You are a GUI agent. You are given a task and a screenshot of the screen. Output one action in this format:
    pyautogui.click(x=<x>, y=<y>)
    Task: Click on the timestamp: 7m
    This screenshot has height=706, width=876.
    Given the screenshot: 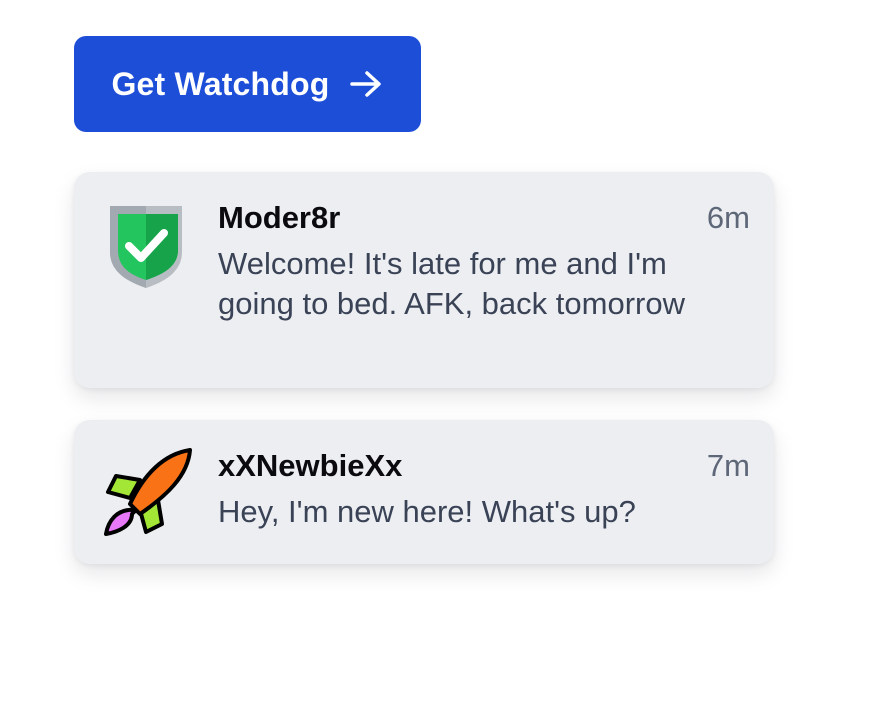 What is the action you would take?
    pyautogui.click(x=728, y=465)
    